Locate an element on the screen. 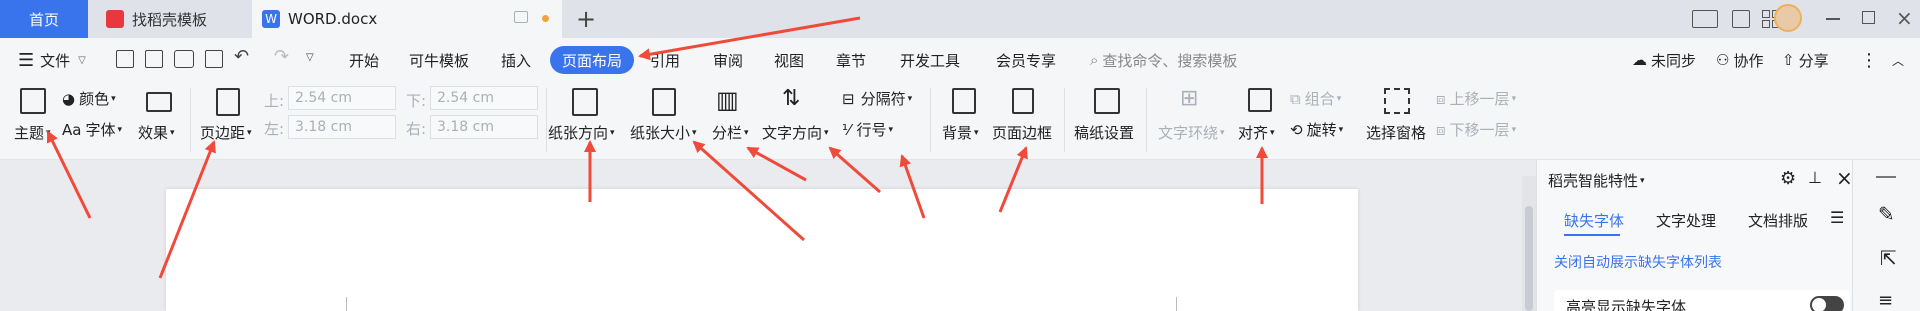 The height and width of the screenshot is (311, 1920). arrow-to-paper-size is located at coordinates (748, 191).